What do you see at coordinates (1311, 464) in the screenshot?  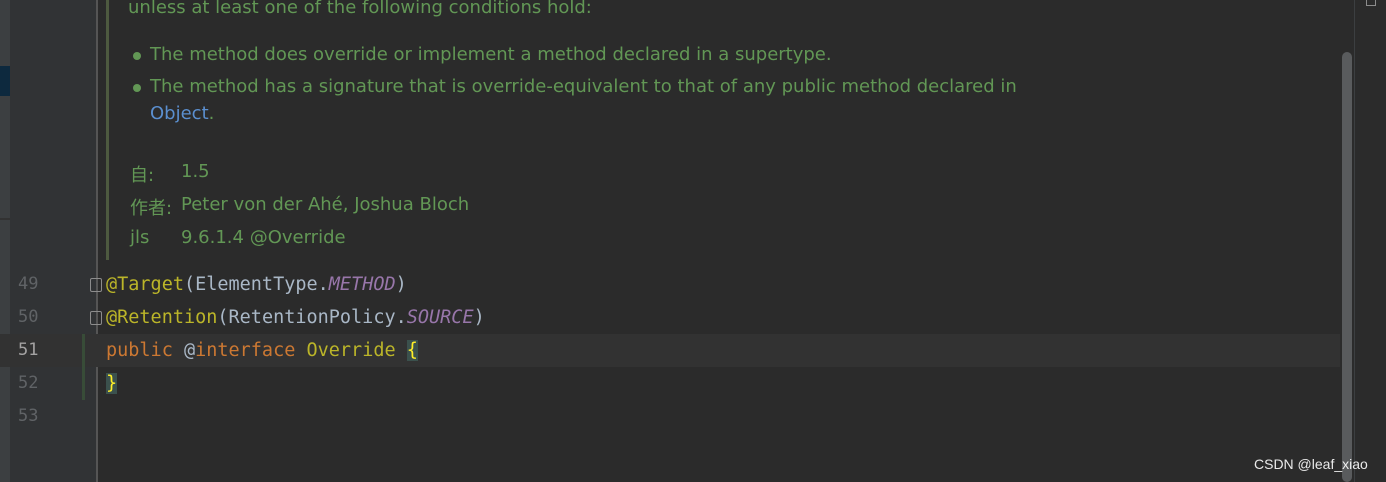 I see `watermark: CSDN @leaf_xiao` at bounding box center [1311, 464].